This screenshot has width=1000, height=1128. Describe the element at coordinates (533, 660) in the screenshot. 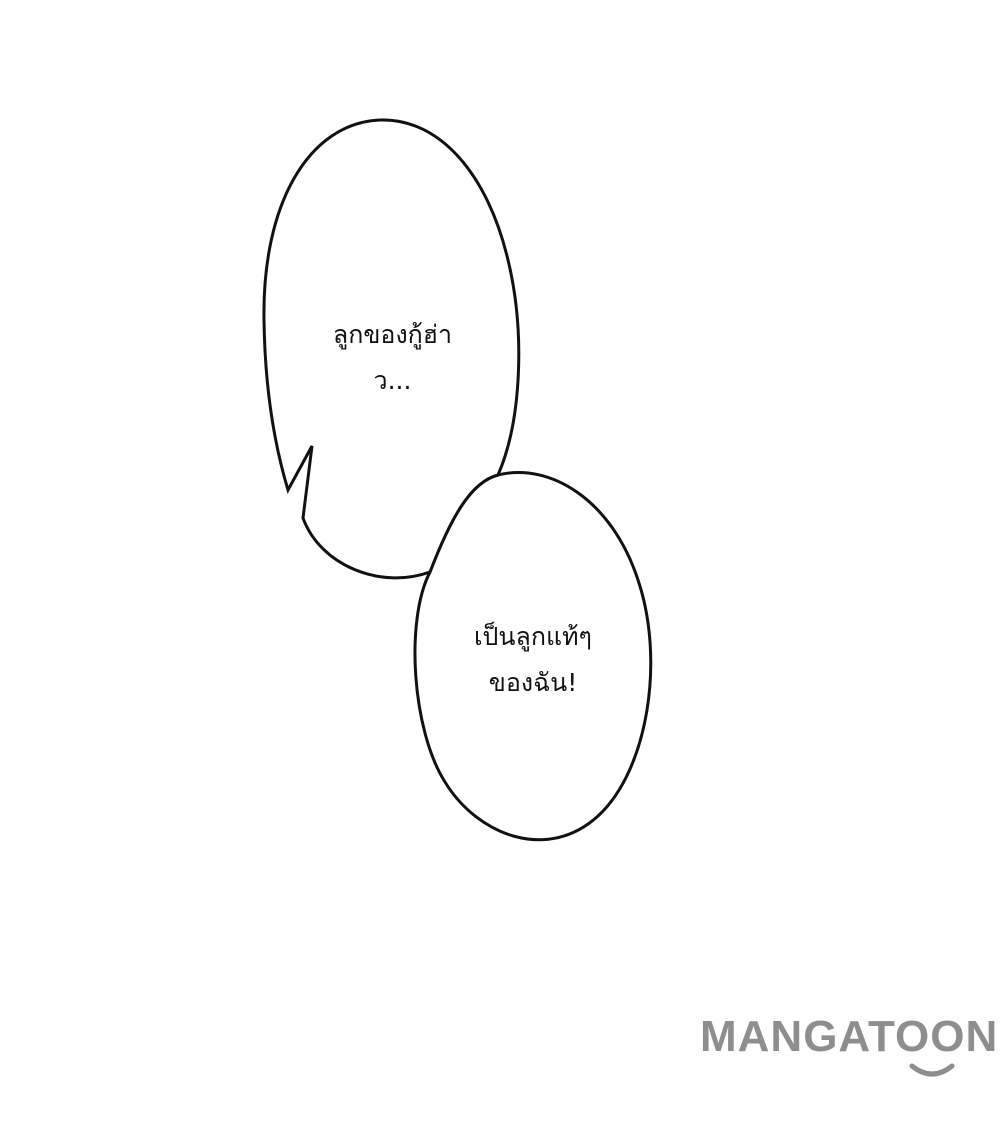

I see `speech-bubble-2-text: เป็นลูกแท้ๆ ของฉัน!` at that location.